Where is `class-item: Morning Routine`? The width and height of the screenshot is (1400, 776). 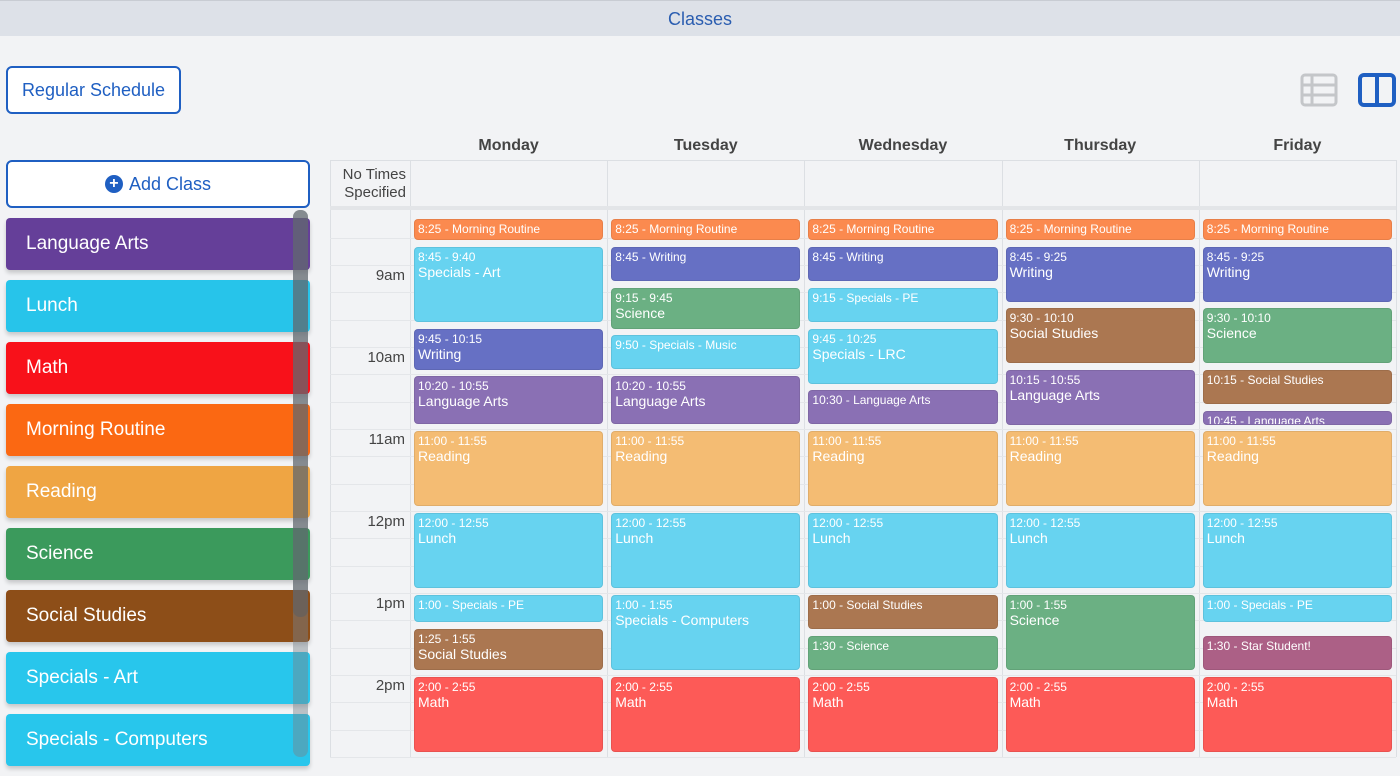 class-item: Morning Routine is located at coordinates (158, 430).